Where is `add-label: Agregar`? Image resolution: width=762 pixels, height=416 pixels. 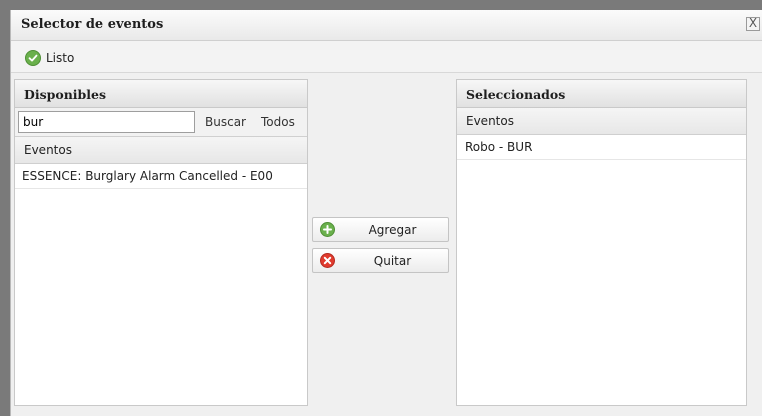
add-label: Agregar is located at coordinates (392, 230).